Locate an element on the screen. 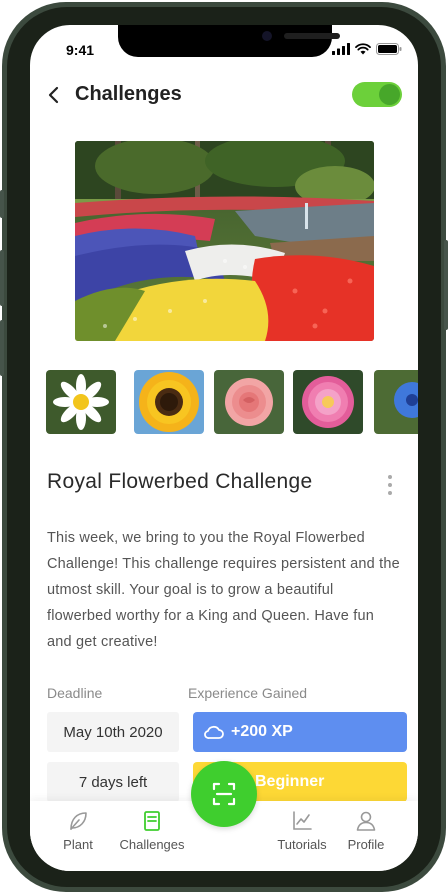 Image resolution: width=448 pixels, height=894 pixels. scan-button is located at coordinates (224, 794).